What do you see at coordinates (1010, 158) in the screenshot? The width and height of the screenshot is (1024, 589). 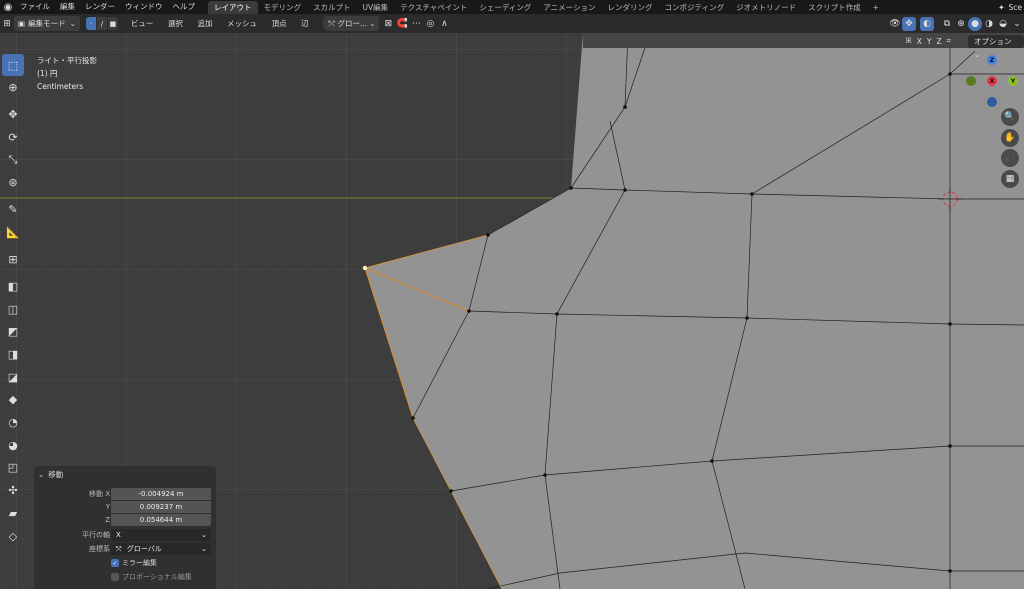 I see `camera-icon: 🎥` at bounding box center [1010, 158].